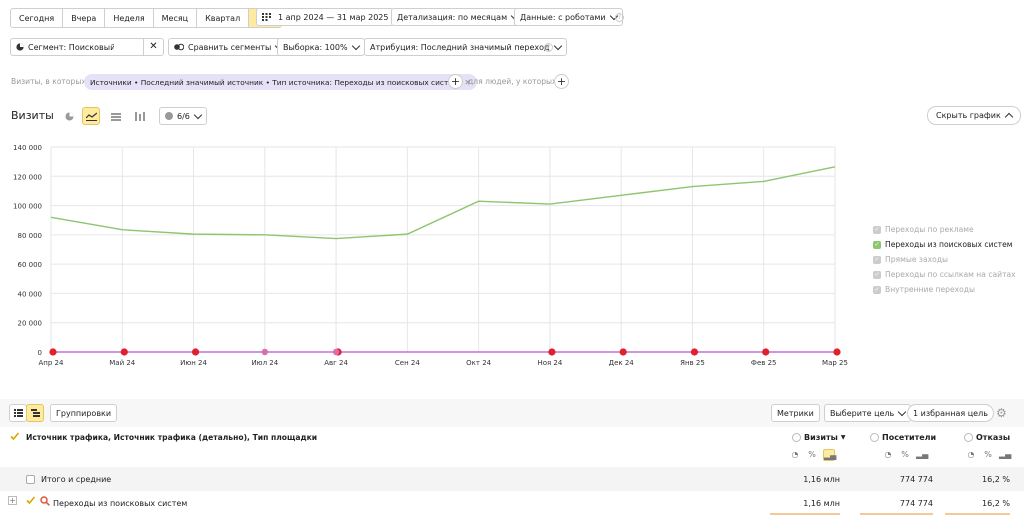  What do you see at coordinates (179, 47) in the screenshot?
I see `compare-icon` at bounding box center [179, 47].